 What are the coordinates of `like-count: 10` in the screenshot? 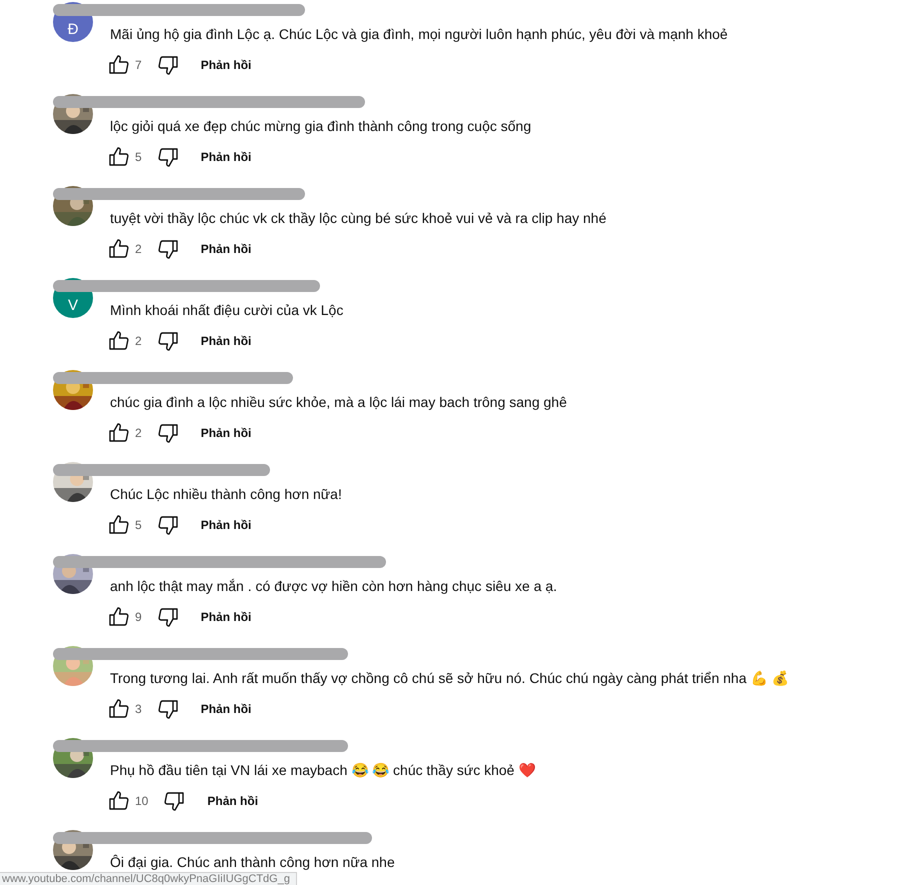 It's located at (141, 801).